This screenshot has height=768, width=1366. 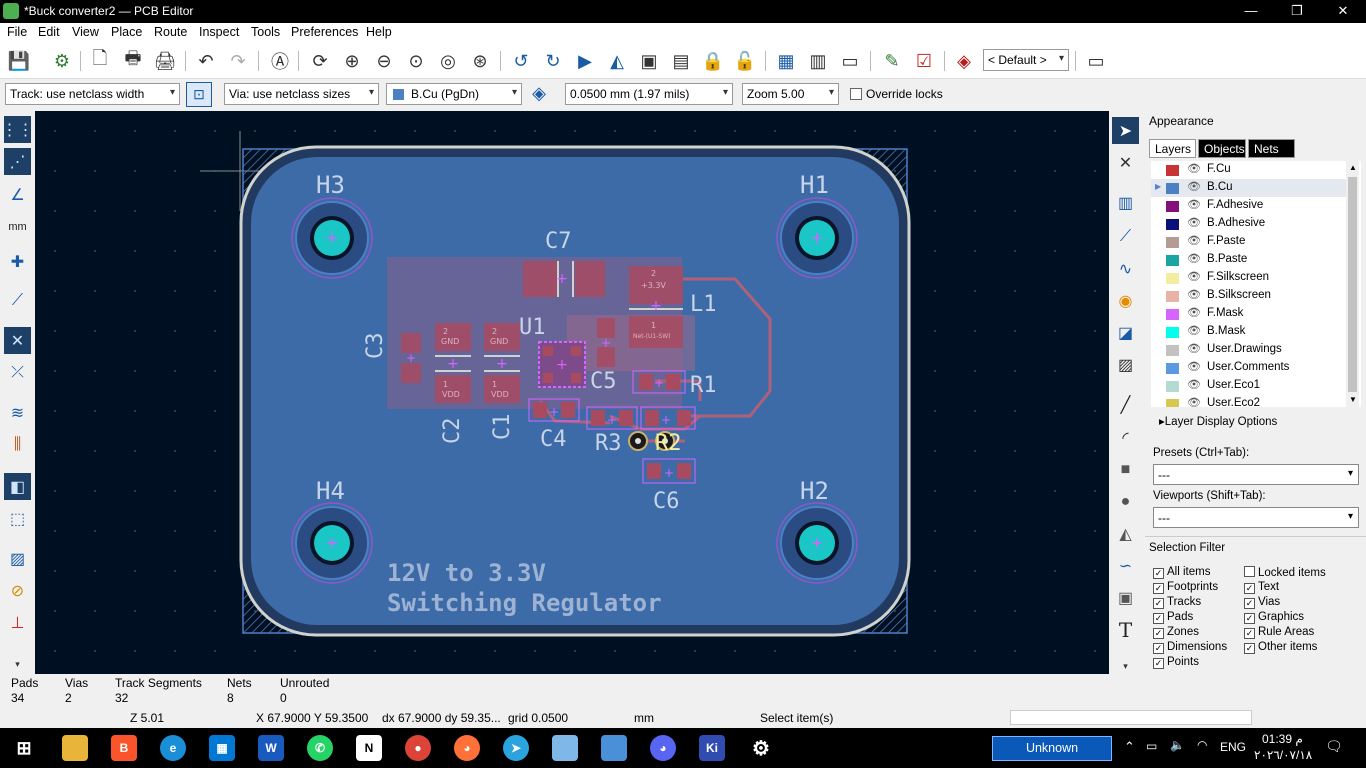 What do you see at coordinates (17, 340) in the screenshot?
I see `ratsnest-icon: ✕` at bounding box center [17, 340].